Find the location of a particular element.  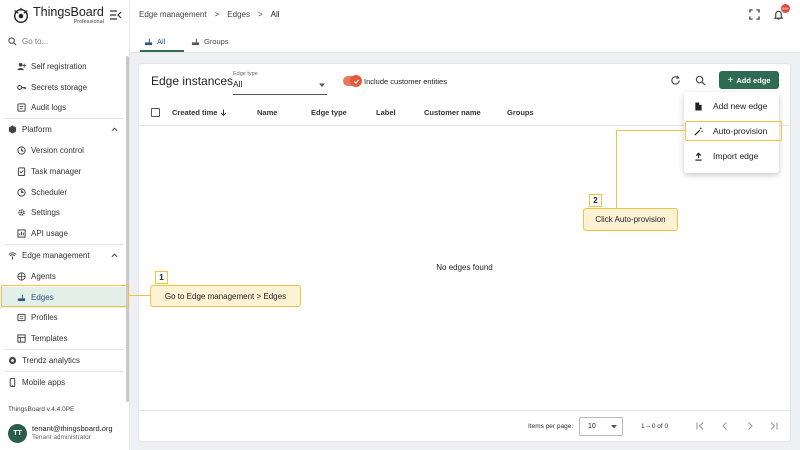

trendz-icon is located at coordinates (12, 360).